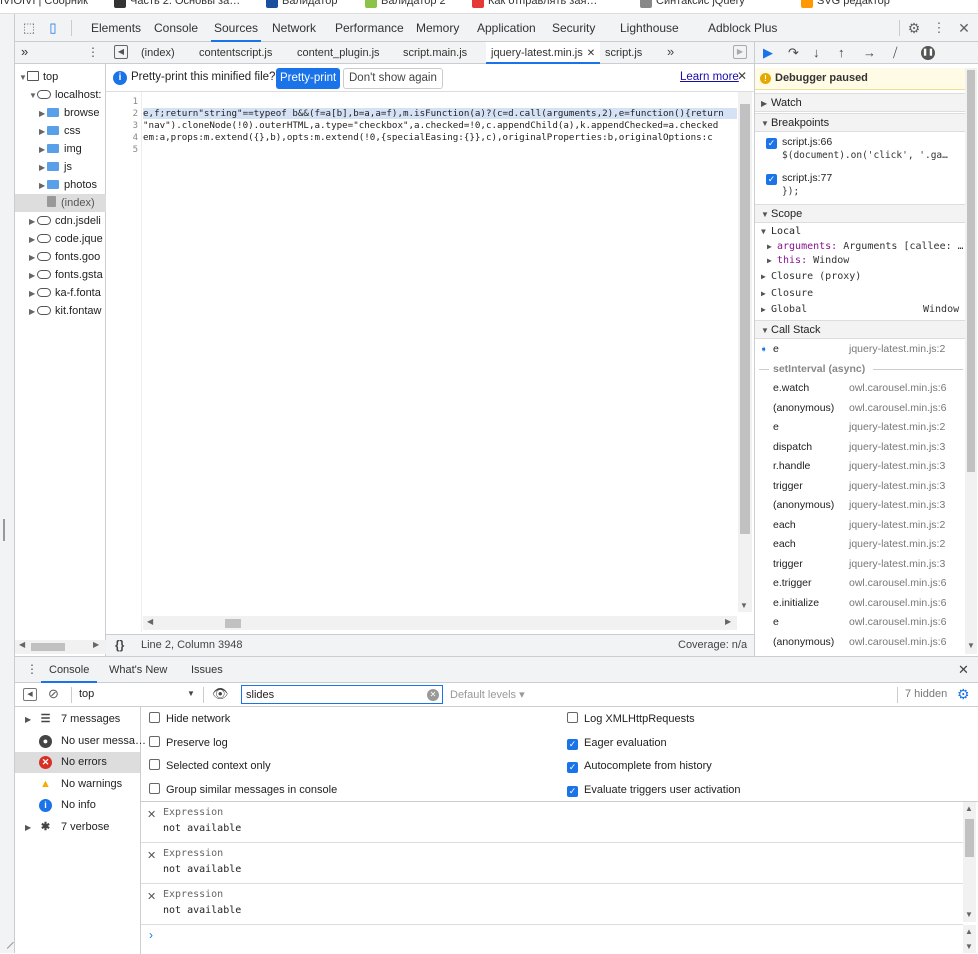 The image size is (978, 954). Describe the element at coordinates (860, 408) in the screenshot. I see `call-frame: (anonymous) owl.carousel.min.js:6` at that location.